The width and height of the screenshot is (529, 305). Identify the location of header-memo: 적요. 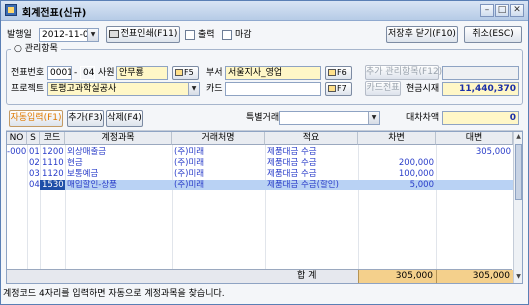
(311, 138).